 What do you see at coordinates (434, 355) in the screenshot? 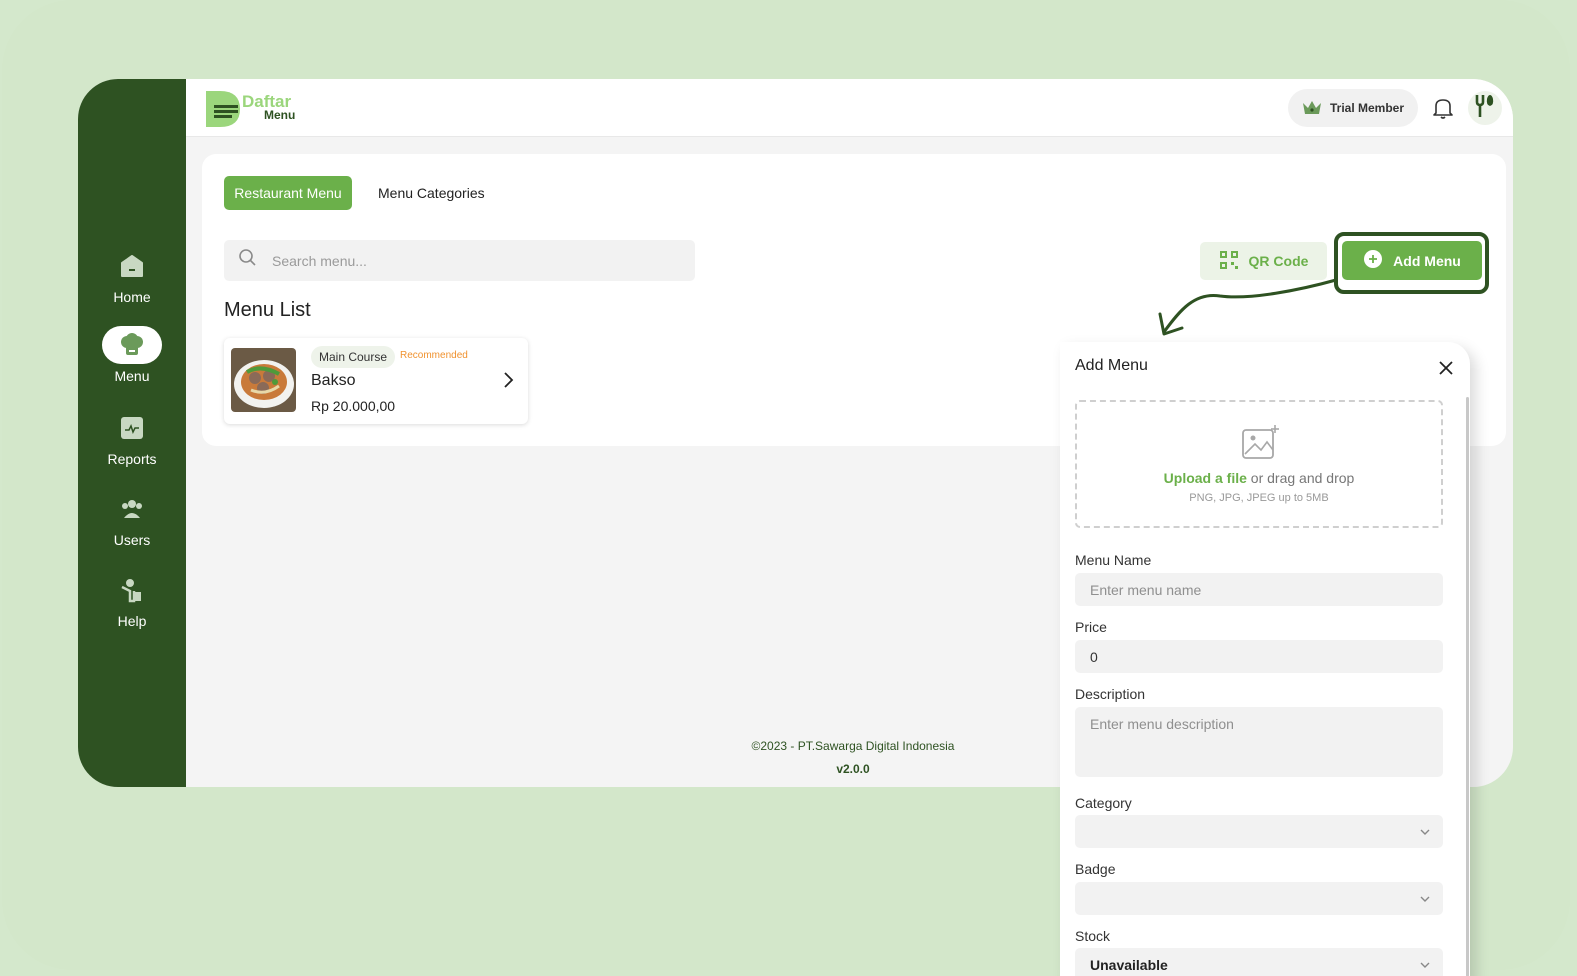
I see `recommended-badge: Recommended` at bounding box center [434, 355].